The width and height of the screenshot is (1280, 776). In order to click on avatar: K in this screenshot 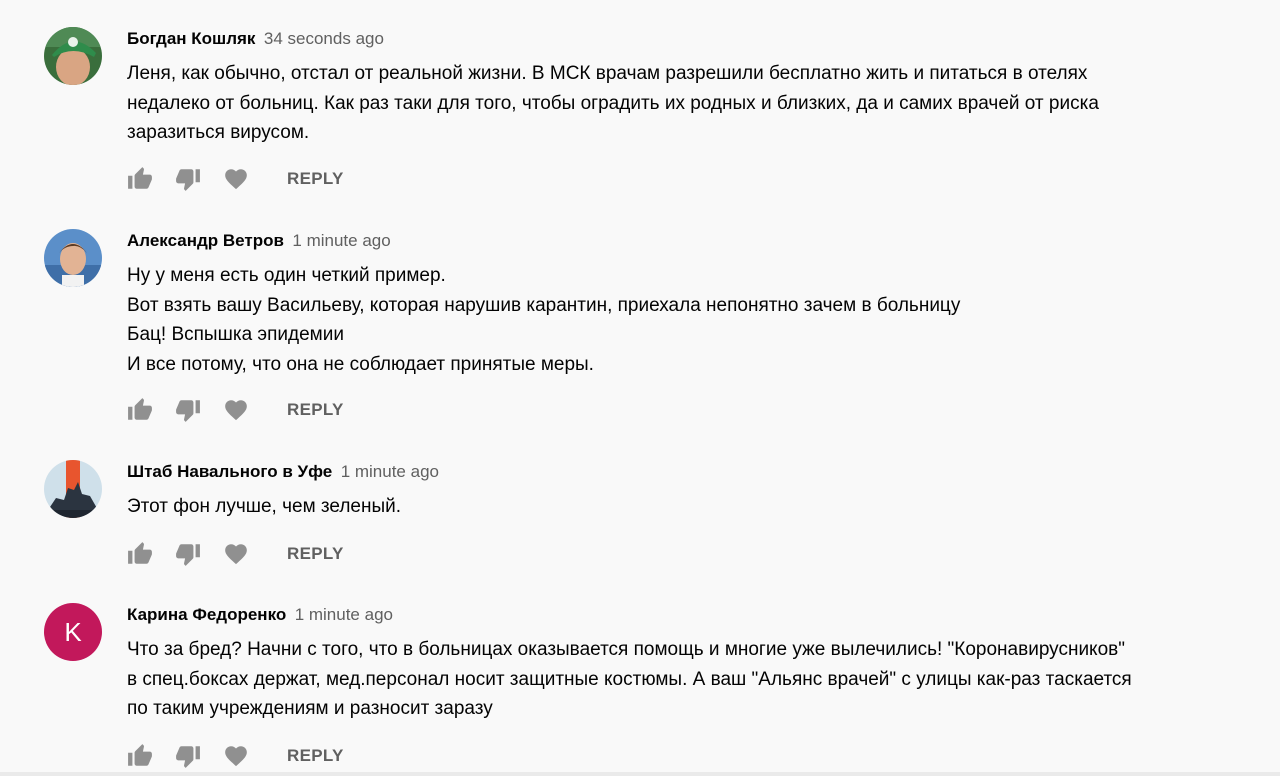, I will do `click(73, 632)`.